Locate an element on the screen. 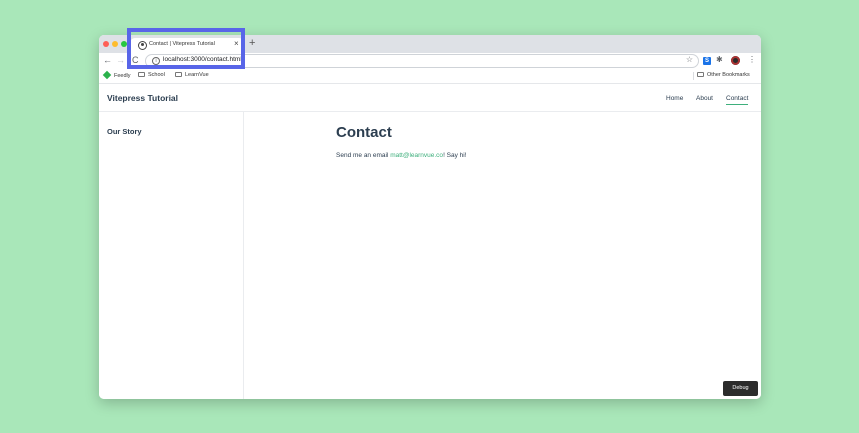 The height and width of the screenshot is (433, 859). bookmarks-bar: Feedly School LearnVue Other Bookmarks is located at coordinates (430, 76).